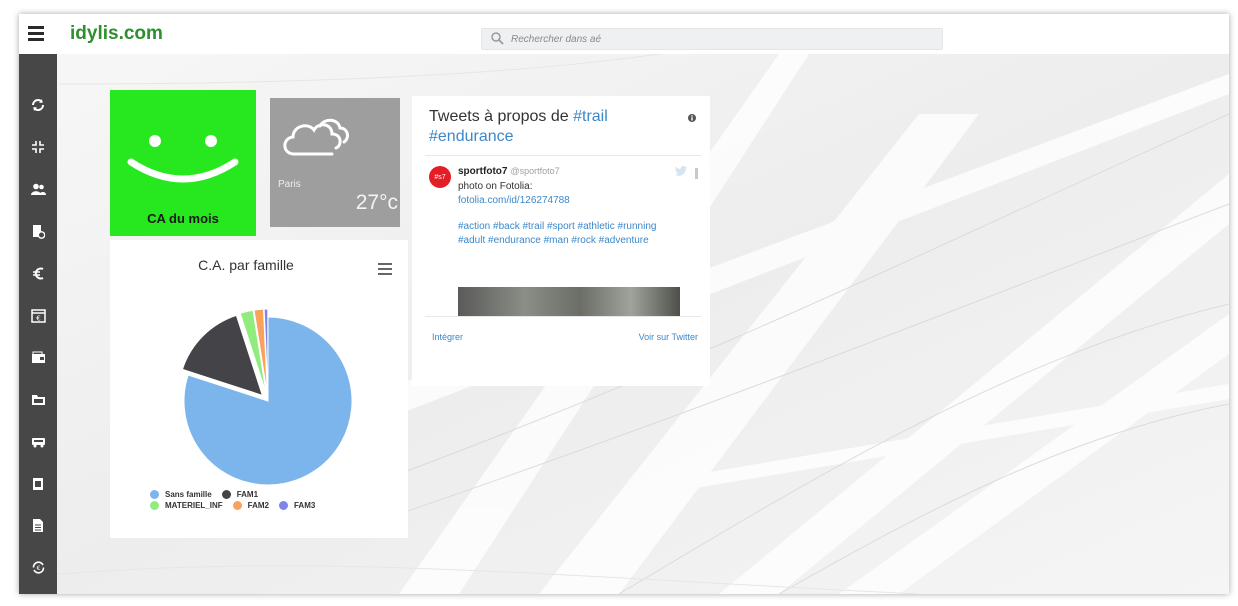 The width and height of the screenshot is (1238, 606). I want to click on sync-icon, so click(38, 105).